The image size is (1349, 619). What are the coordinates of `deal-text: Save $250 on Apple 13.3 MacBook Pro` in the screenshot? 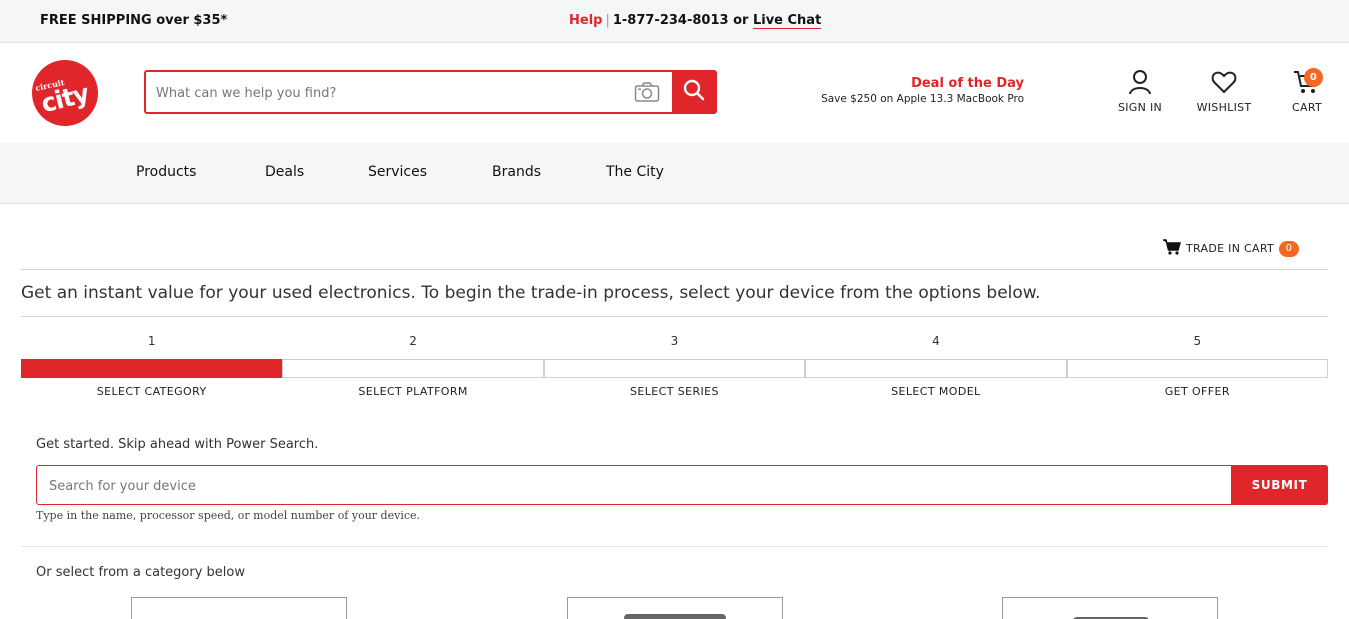 It's located at (922, 99).